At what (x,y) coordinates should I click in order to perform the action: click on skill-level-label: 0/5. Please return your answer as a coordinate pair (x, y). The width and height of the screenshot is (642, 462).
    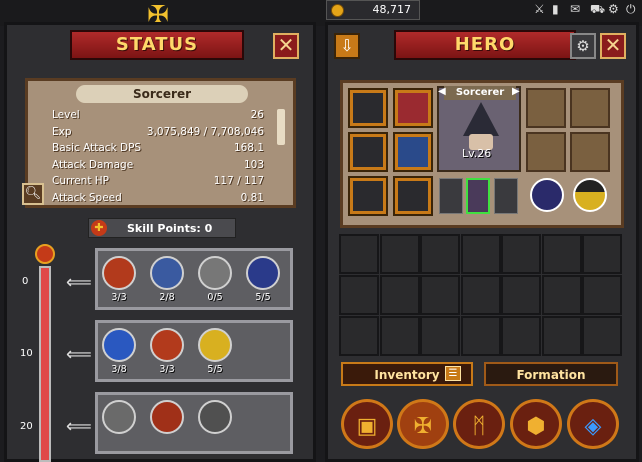
    Looking at the image, I should click on (215, 297).